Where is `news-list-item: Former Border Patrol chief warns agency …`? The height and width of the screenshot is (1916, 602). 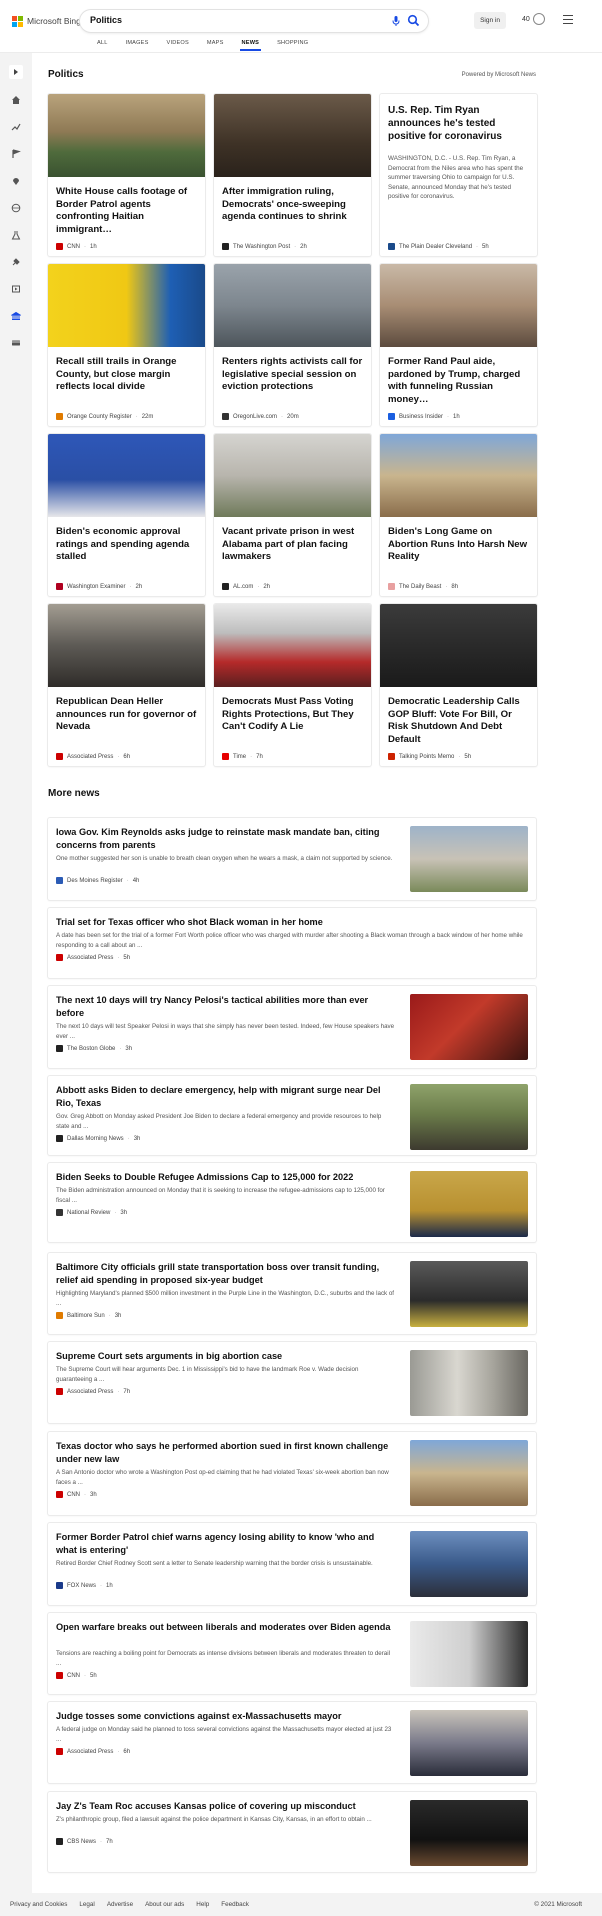
news-list-item: Former Border Patrol chief warns agency … is located at coordinates (292, 1564).